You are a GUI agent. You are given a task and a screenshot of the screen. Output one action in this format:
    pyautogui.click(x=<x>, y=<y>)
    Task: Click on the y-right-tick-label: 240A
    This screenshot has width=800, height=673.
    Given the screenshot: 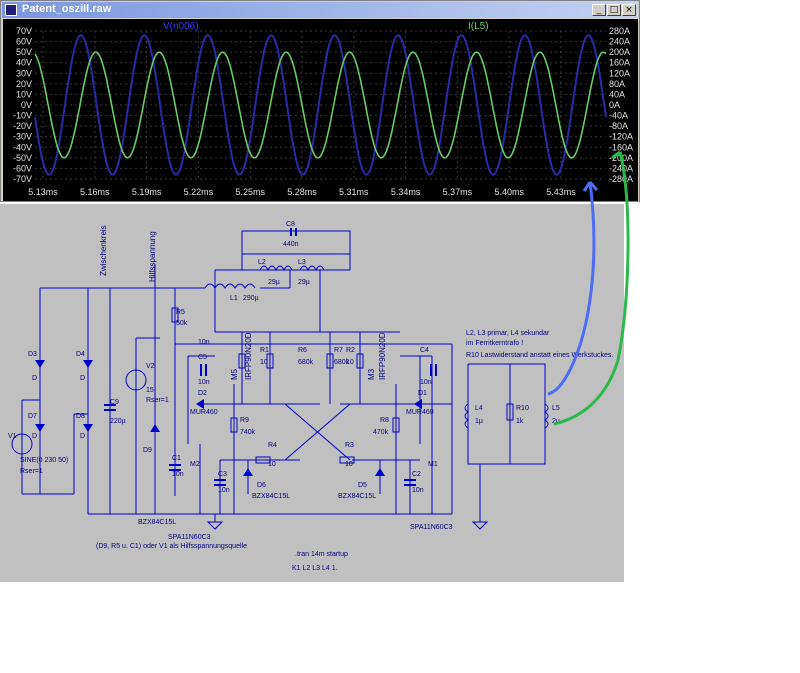 What is the action you would take?
    pyautogui.click(x=619, y=42)
    